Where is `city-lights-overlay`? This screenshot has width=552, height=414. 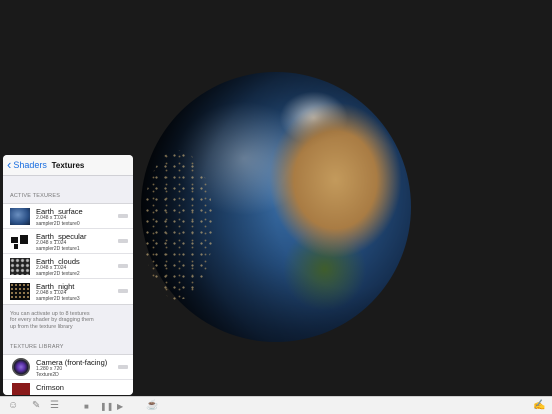 city-lights-overlay is located at coordinates (178, 225).